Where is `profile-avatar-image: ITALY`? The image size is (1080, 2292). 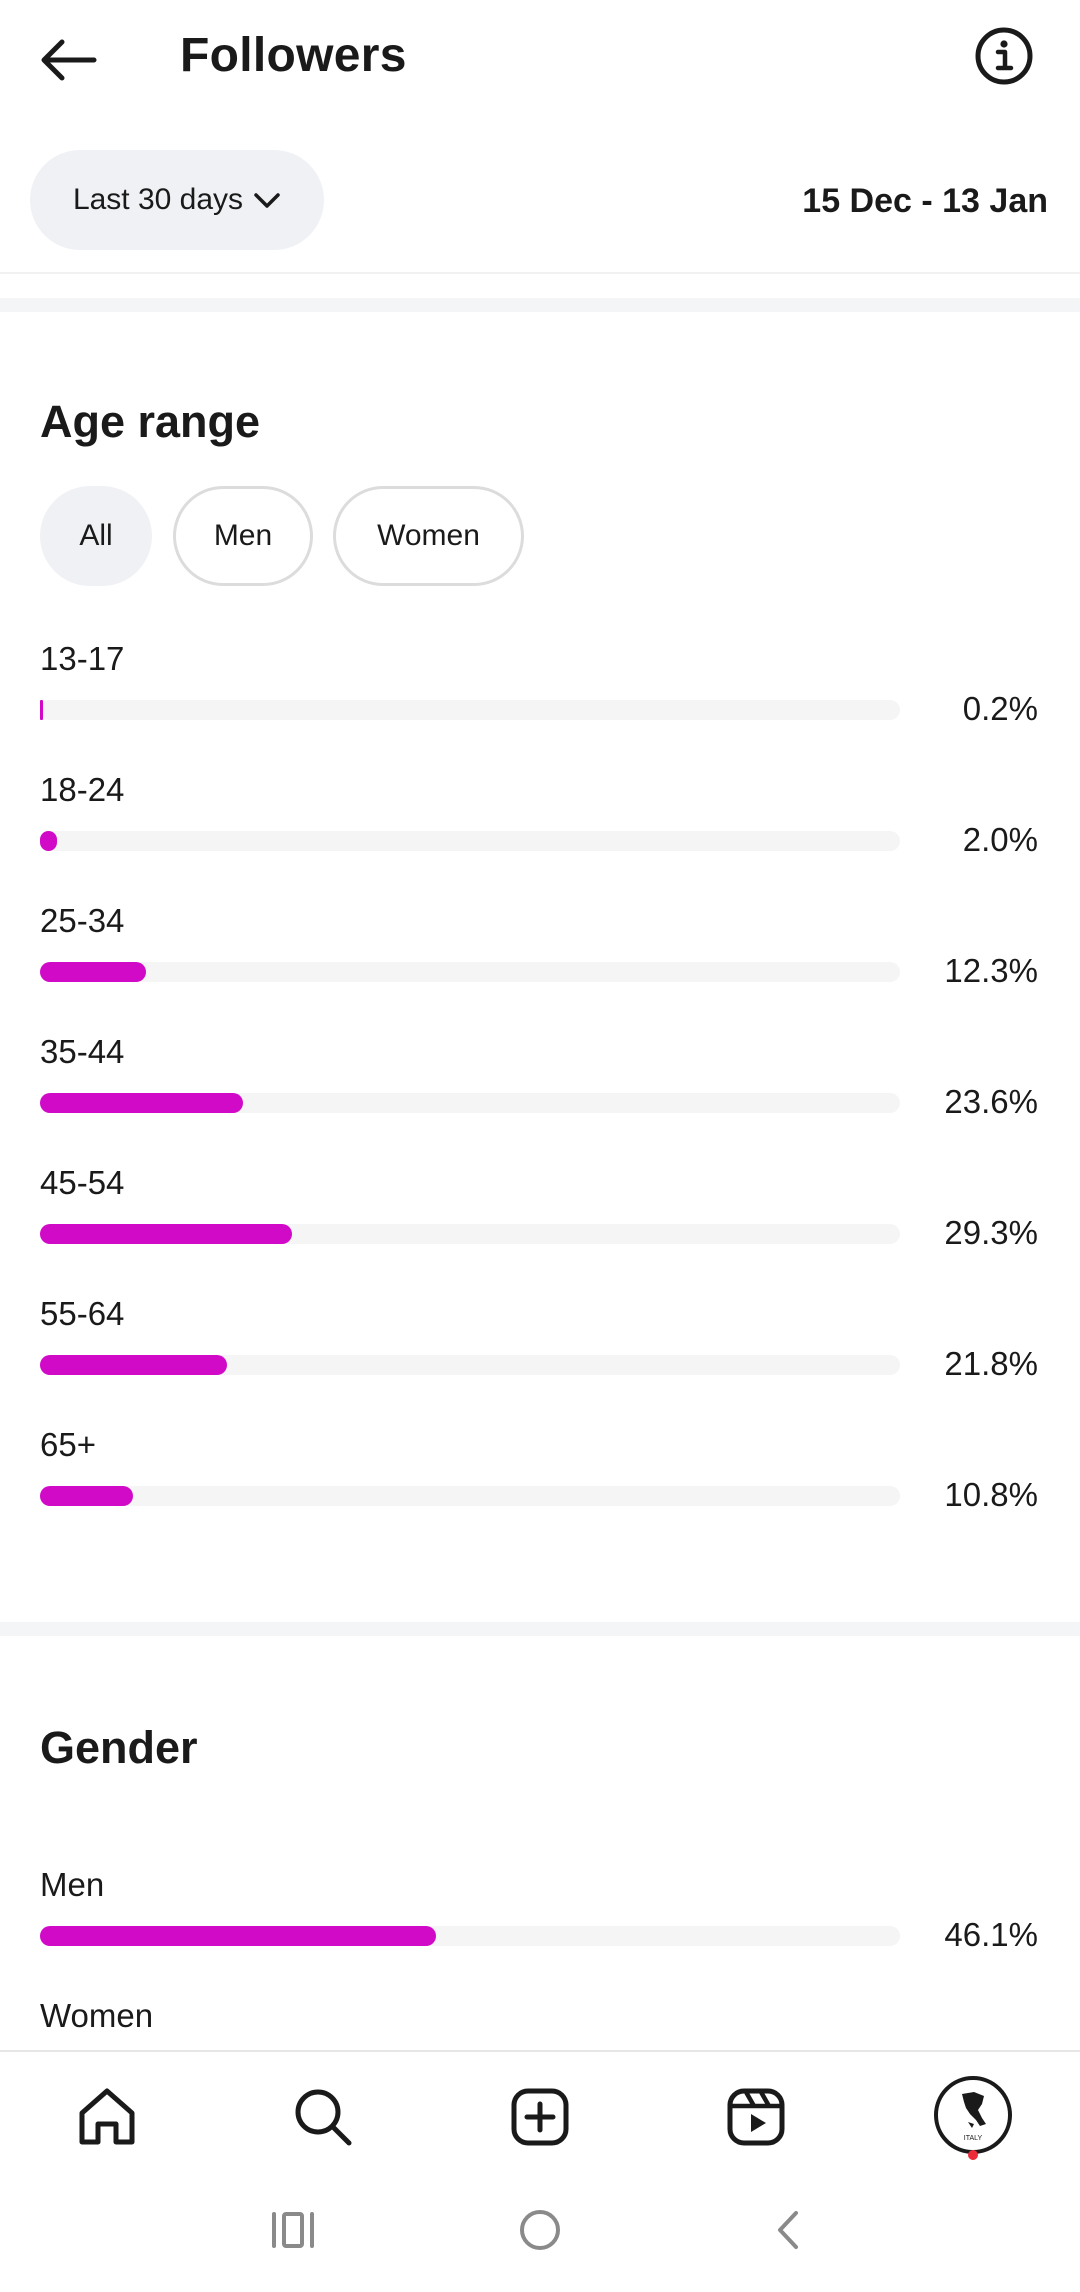
profile-avatar-image: ITALY is located at coordinates (974, 2117).